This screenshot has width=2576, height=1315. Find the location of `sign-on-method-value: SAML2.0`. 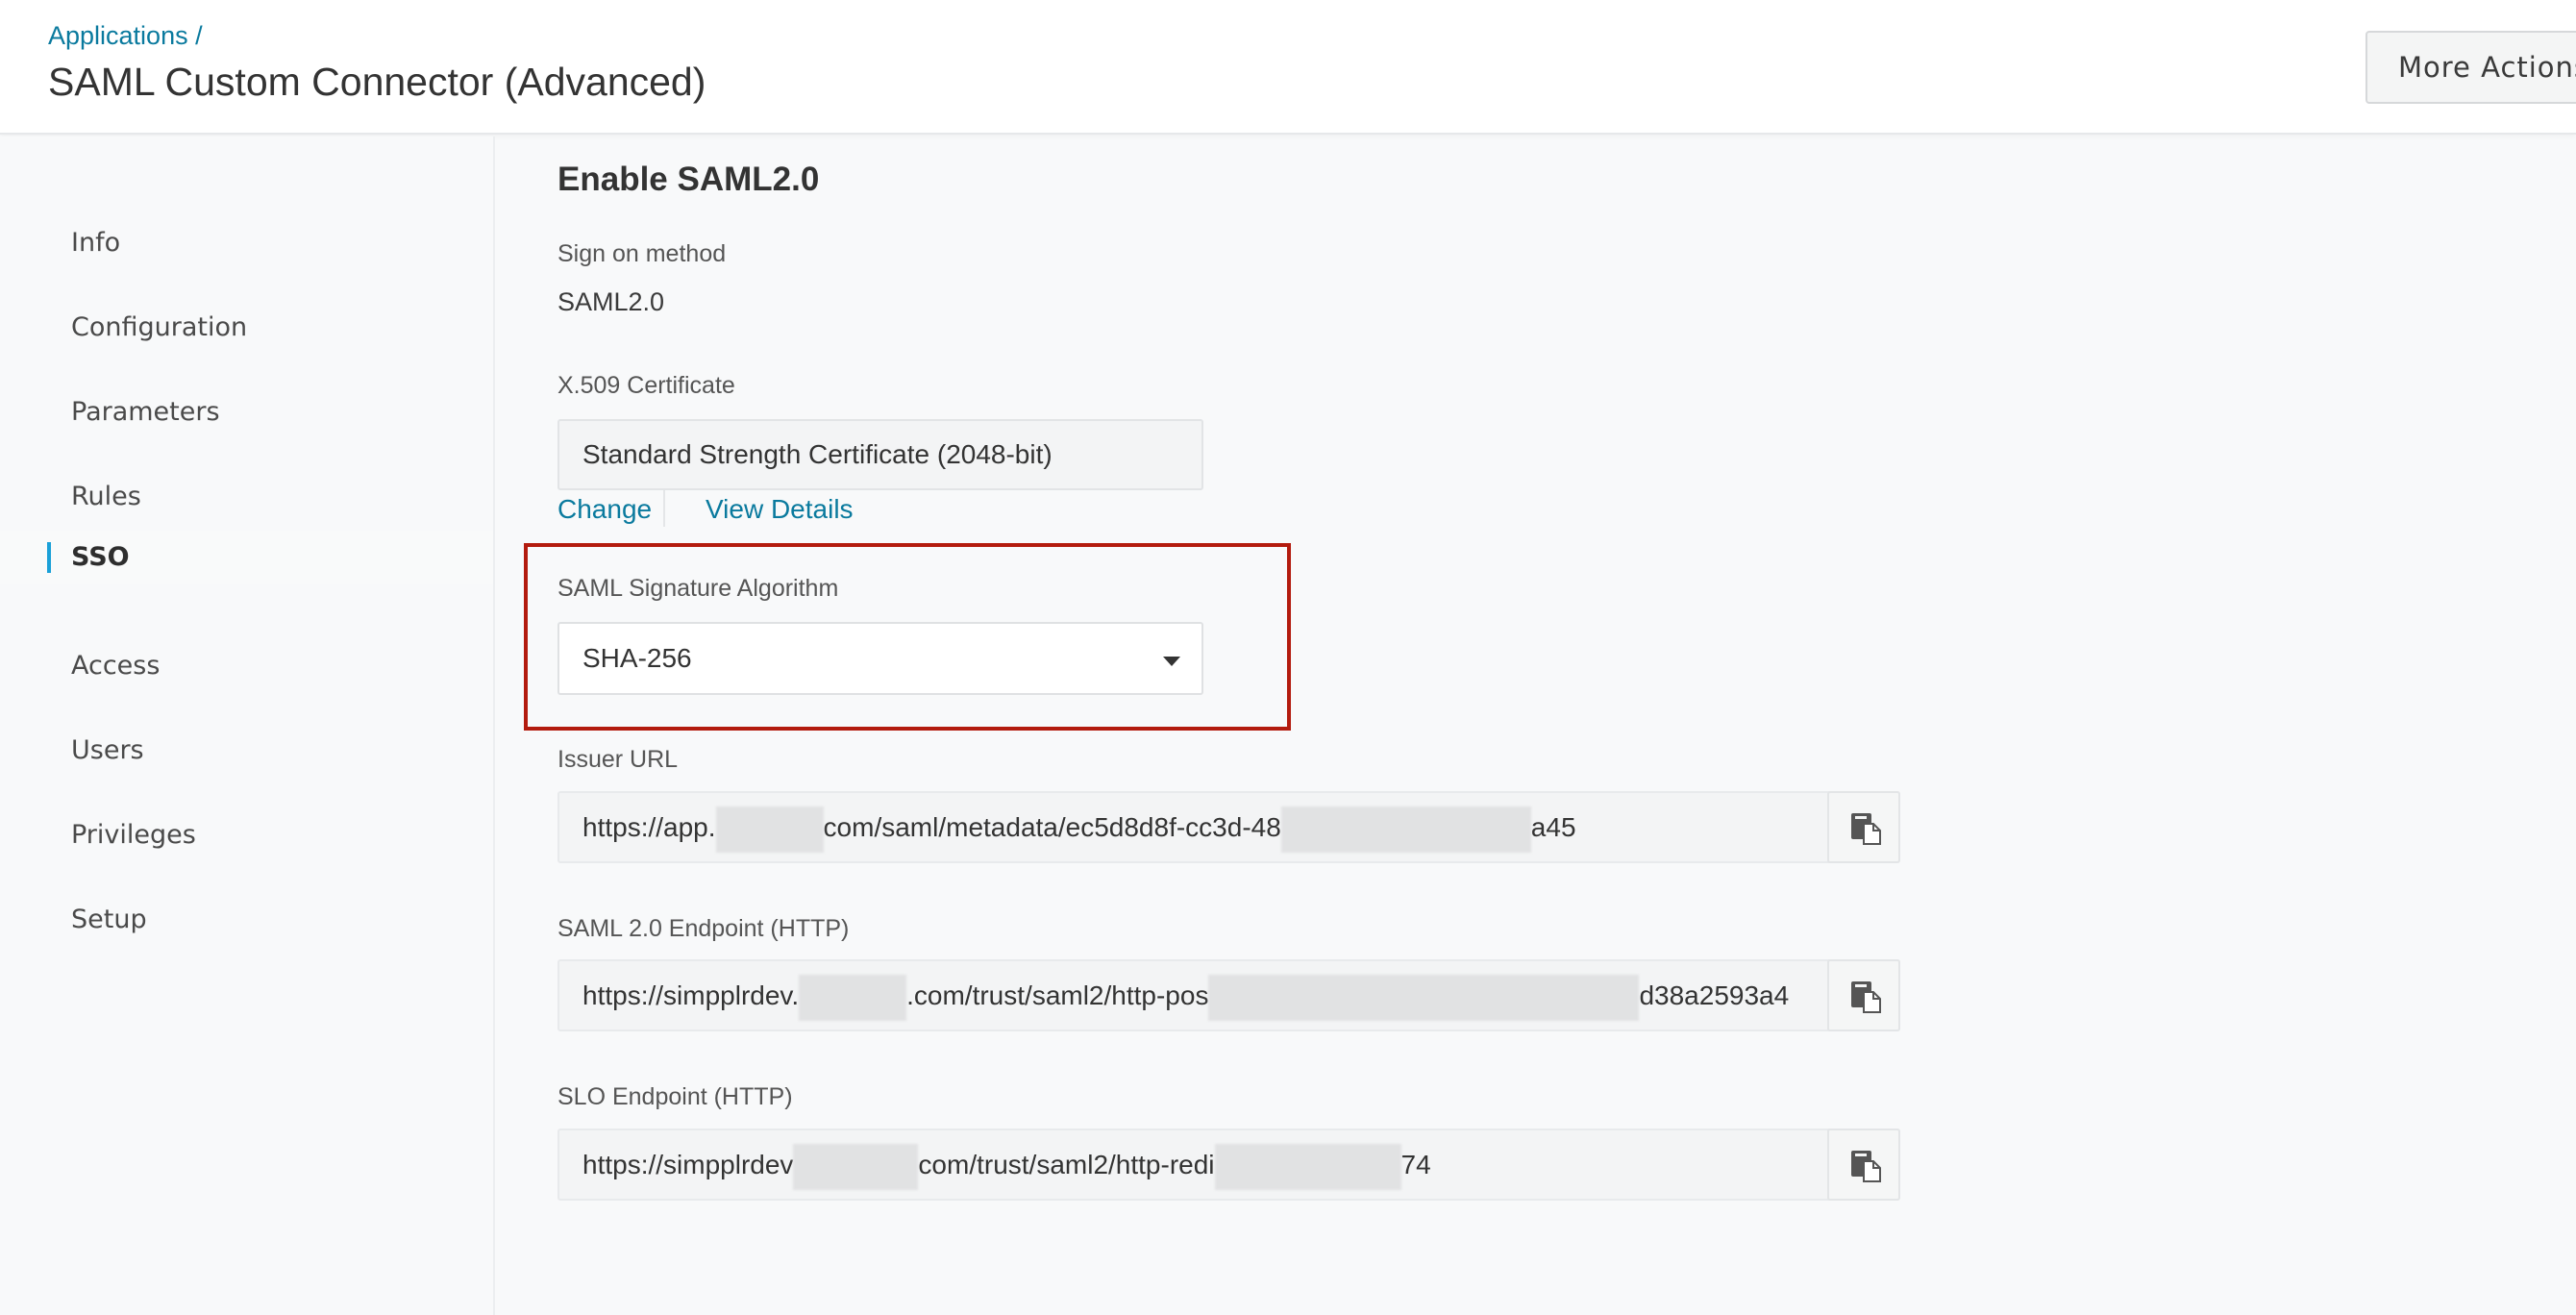

sign-on-method-value: SAML2.0 is located at coordinates (611, 301).